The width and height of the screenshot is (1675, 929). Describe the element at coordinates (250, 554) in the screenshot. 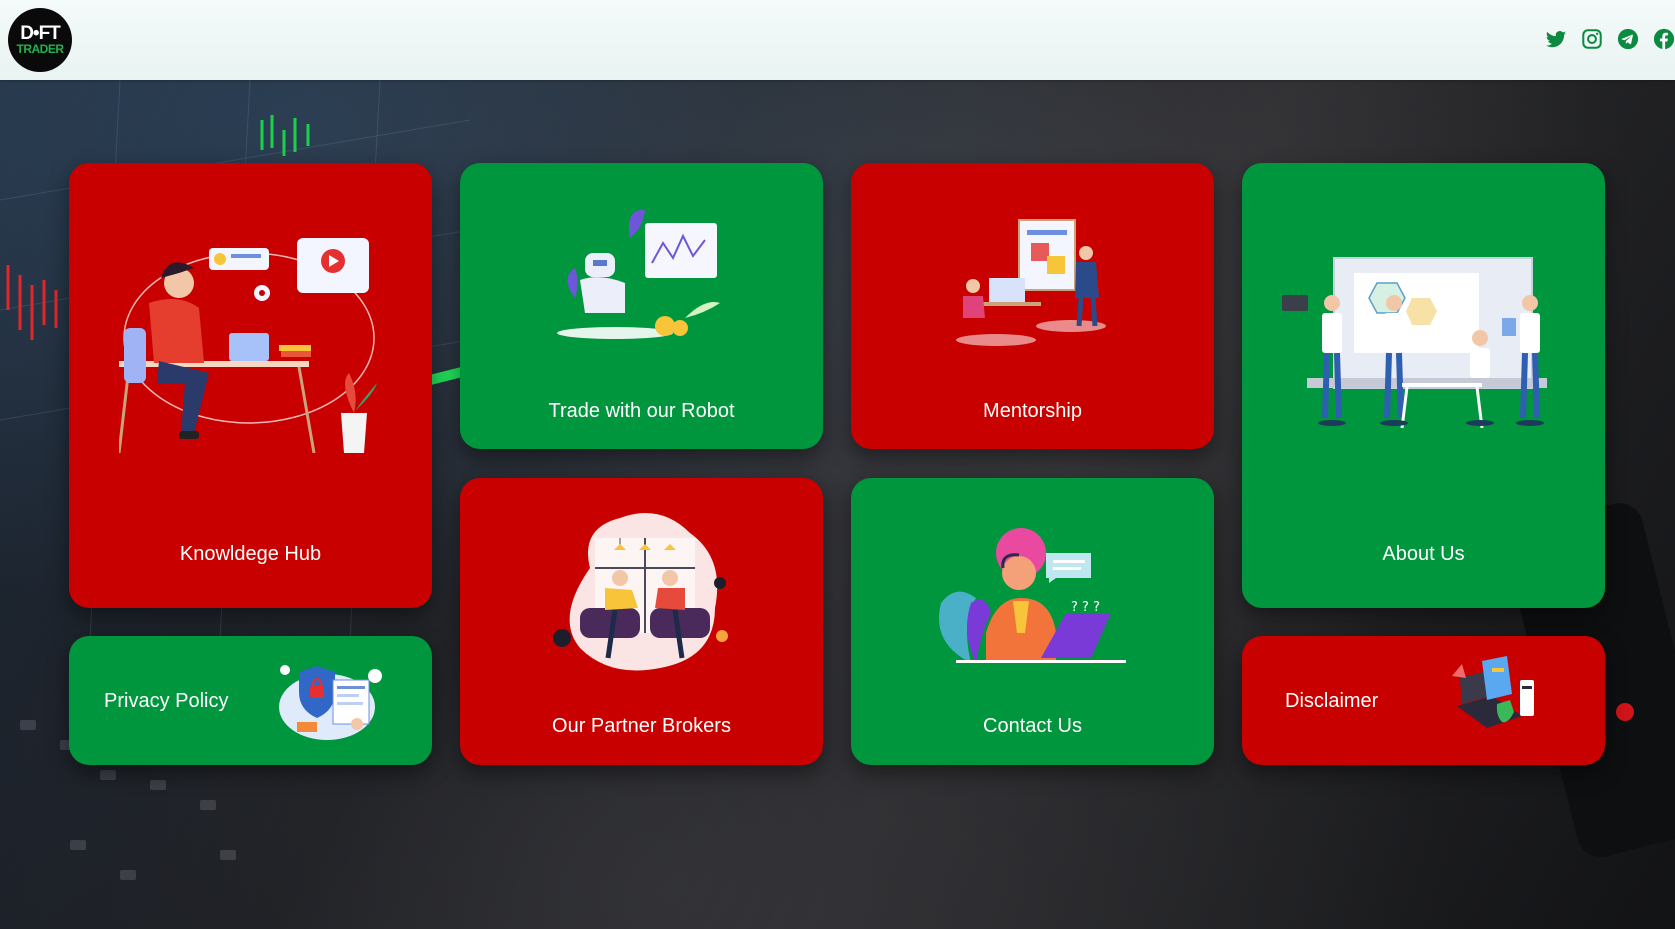

I see `card-knowledge-hub-label: Knowldege Hub` at that location.